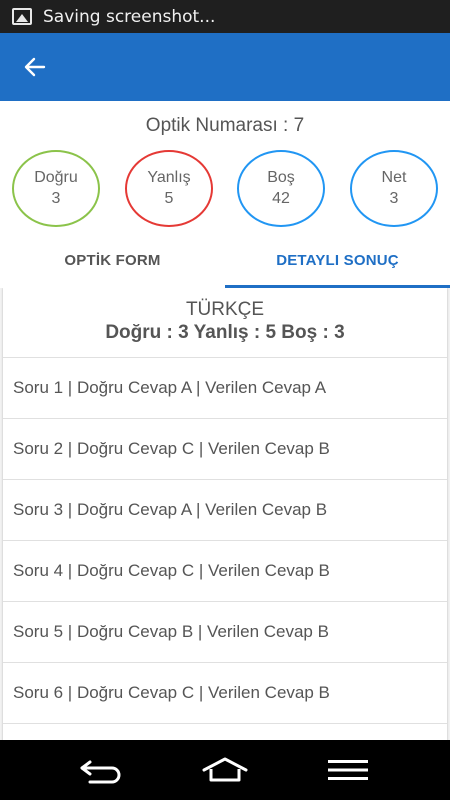 This screenshot has height=800, width=450. I want to click on tab-detayli-sonuc: DETAYLI SONUÇ, so click(337, 260).